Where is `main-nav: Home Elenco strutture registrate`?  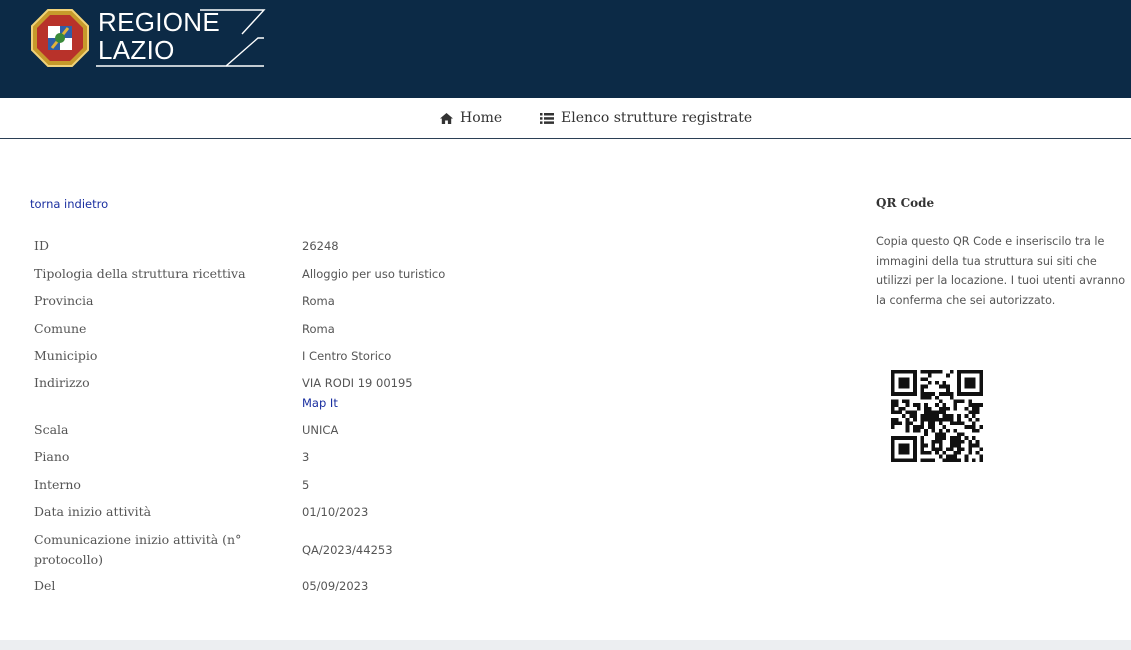 main-nav: Home Elenco strutture registrate is located at coordinates (565, 118).